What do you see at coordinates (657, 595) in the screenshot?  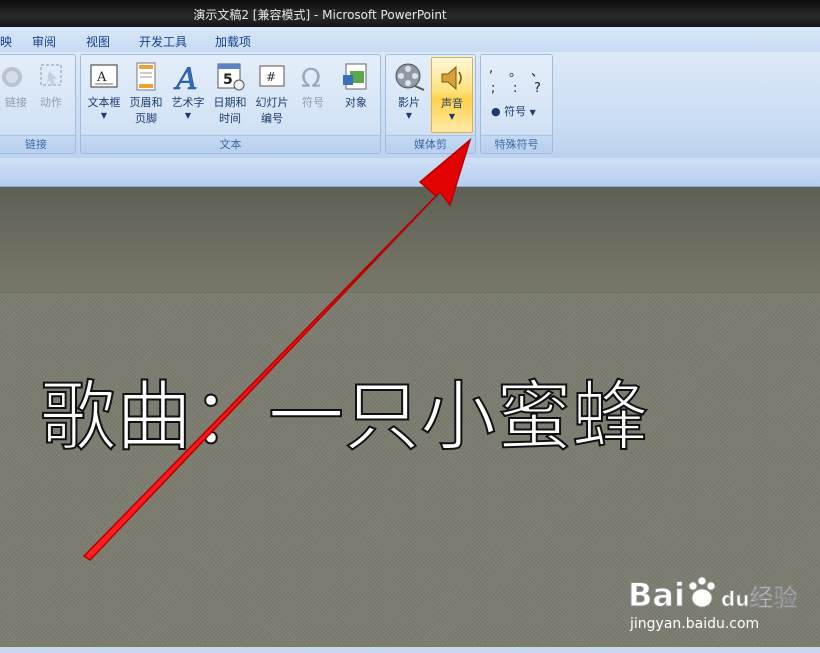 I see `watermark-brand: Bai` at bounding box center [657, 595].